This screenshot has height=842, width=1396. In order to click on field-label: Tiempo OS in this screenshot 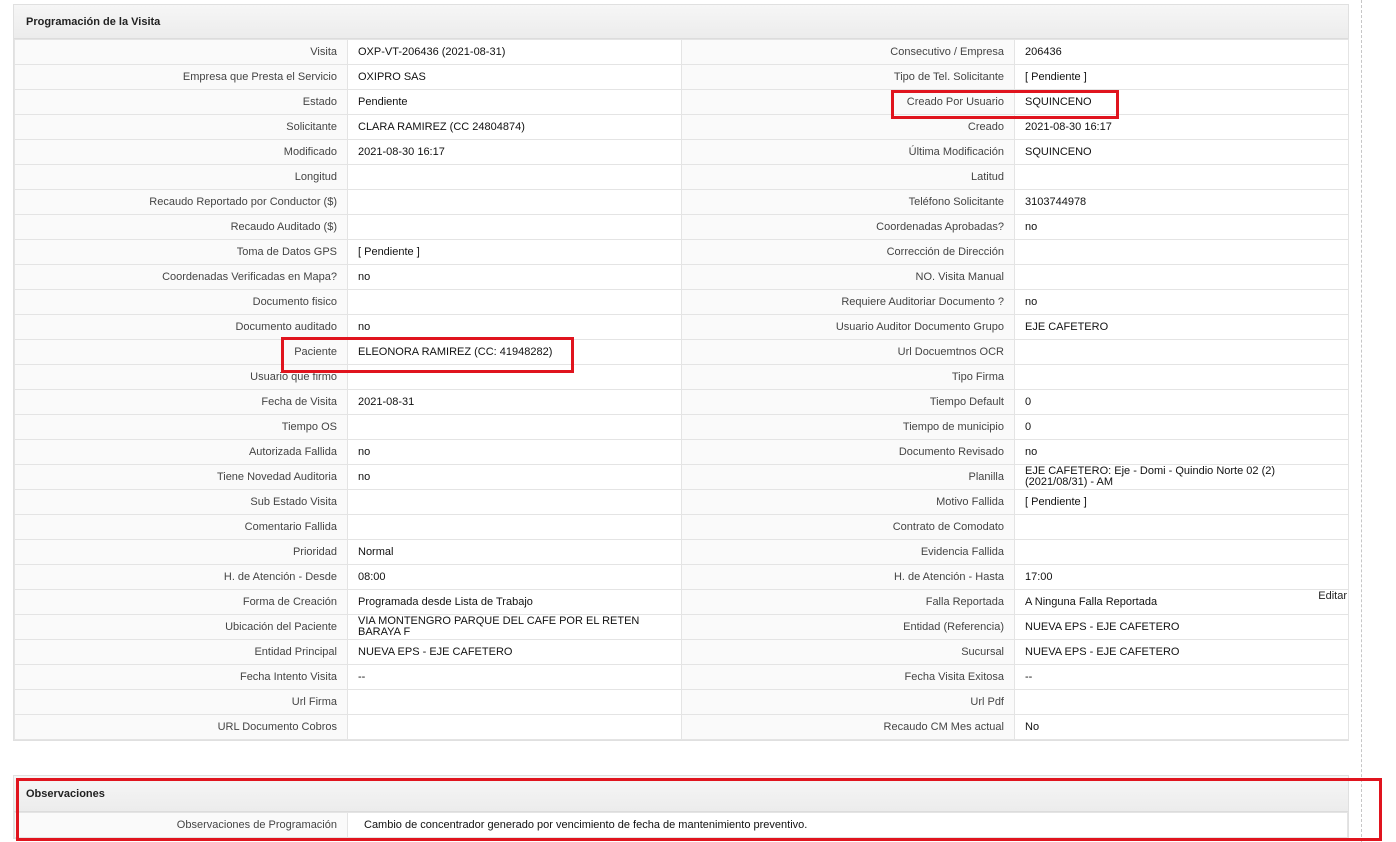, I will do `click(181, 427)`.